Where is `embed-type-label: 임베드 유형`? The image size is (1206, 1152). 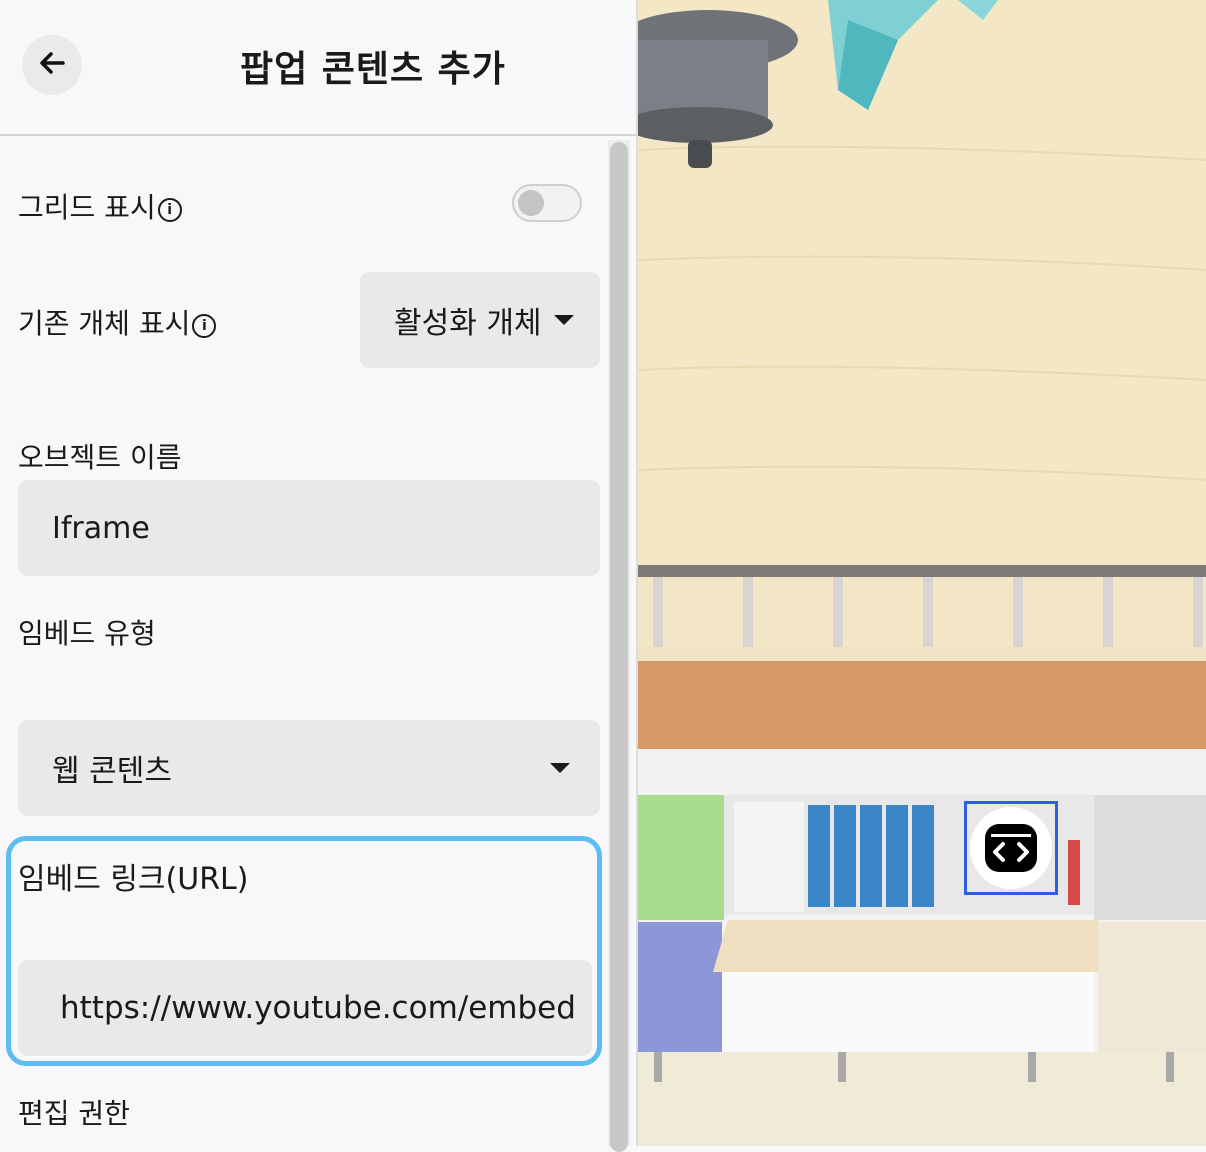 embed-type-label: 임베드 유형 is located at coordinates (87, 633).